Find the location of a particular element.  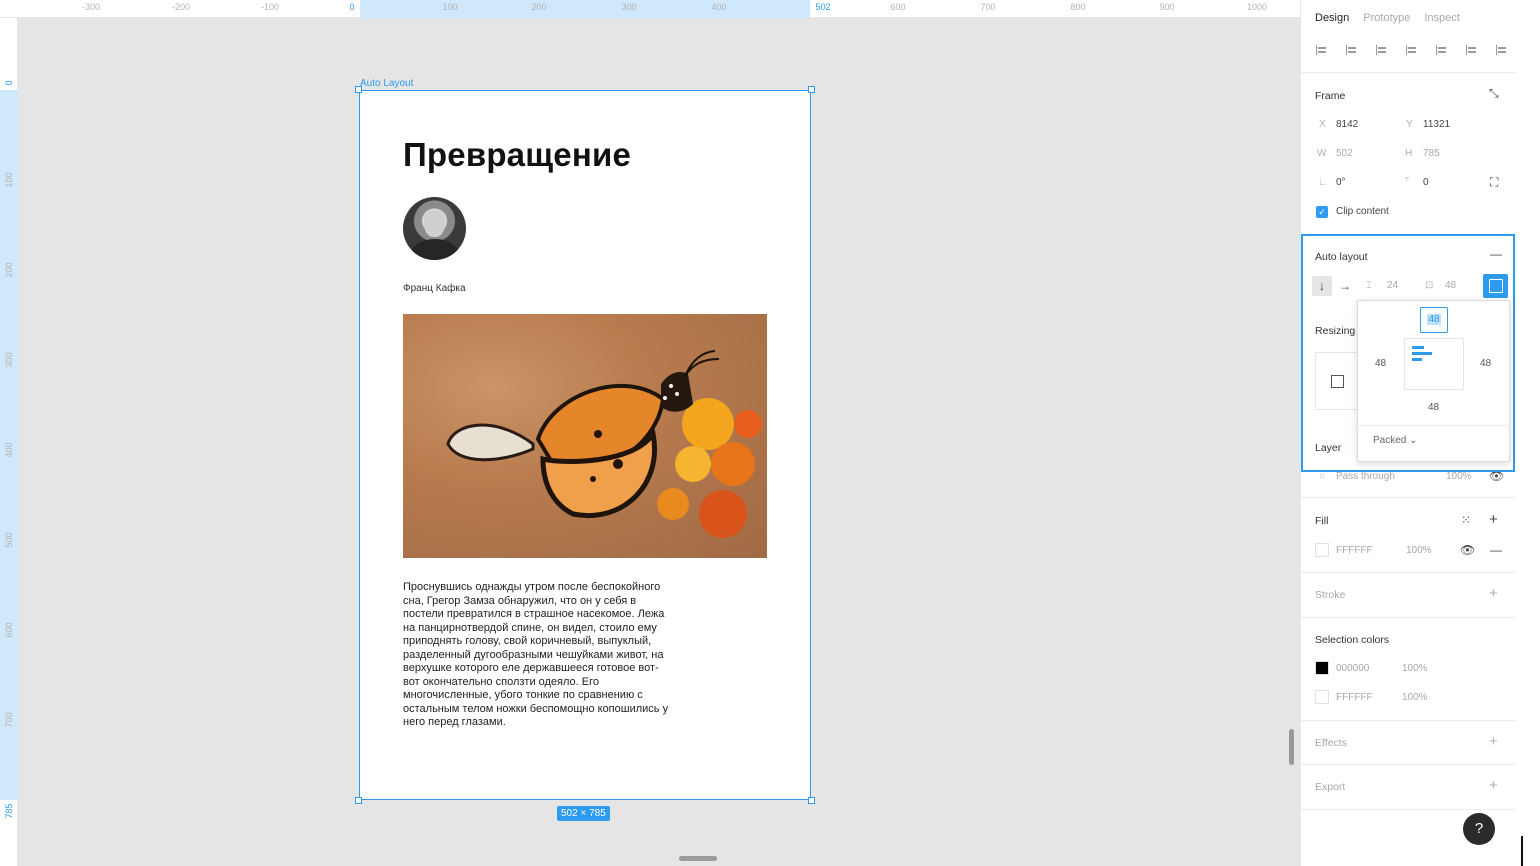

author-name-text: Франц Кафка is located at coordinates (434, 288).